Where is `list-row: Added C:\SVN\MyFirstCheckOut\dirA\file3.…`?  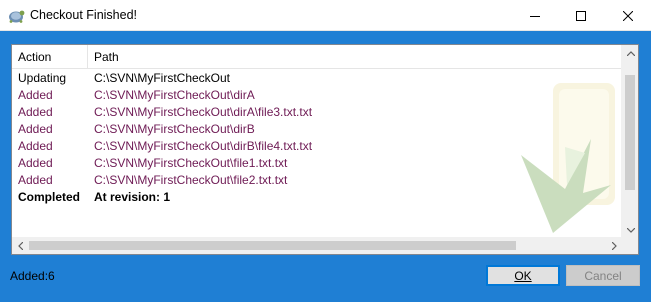
list-row: Added C:\SVN\MyFirstCheckOut\dirA\file3.… is located at coordinates (317, 112).